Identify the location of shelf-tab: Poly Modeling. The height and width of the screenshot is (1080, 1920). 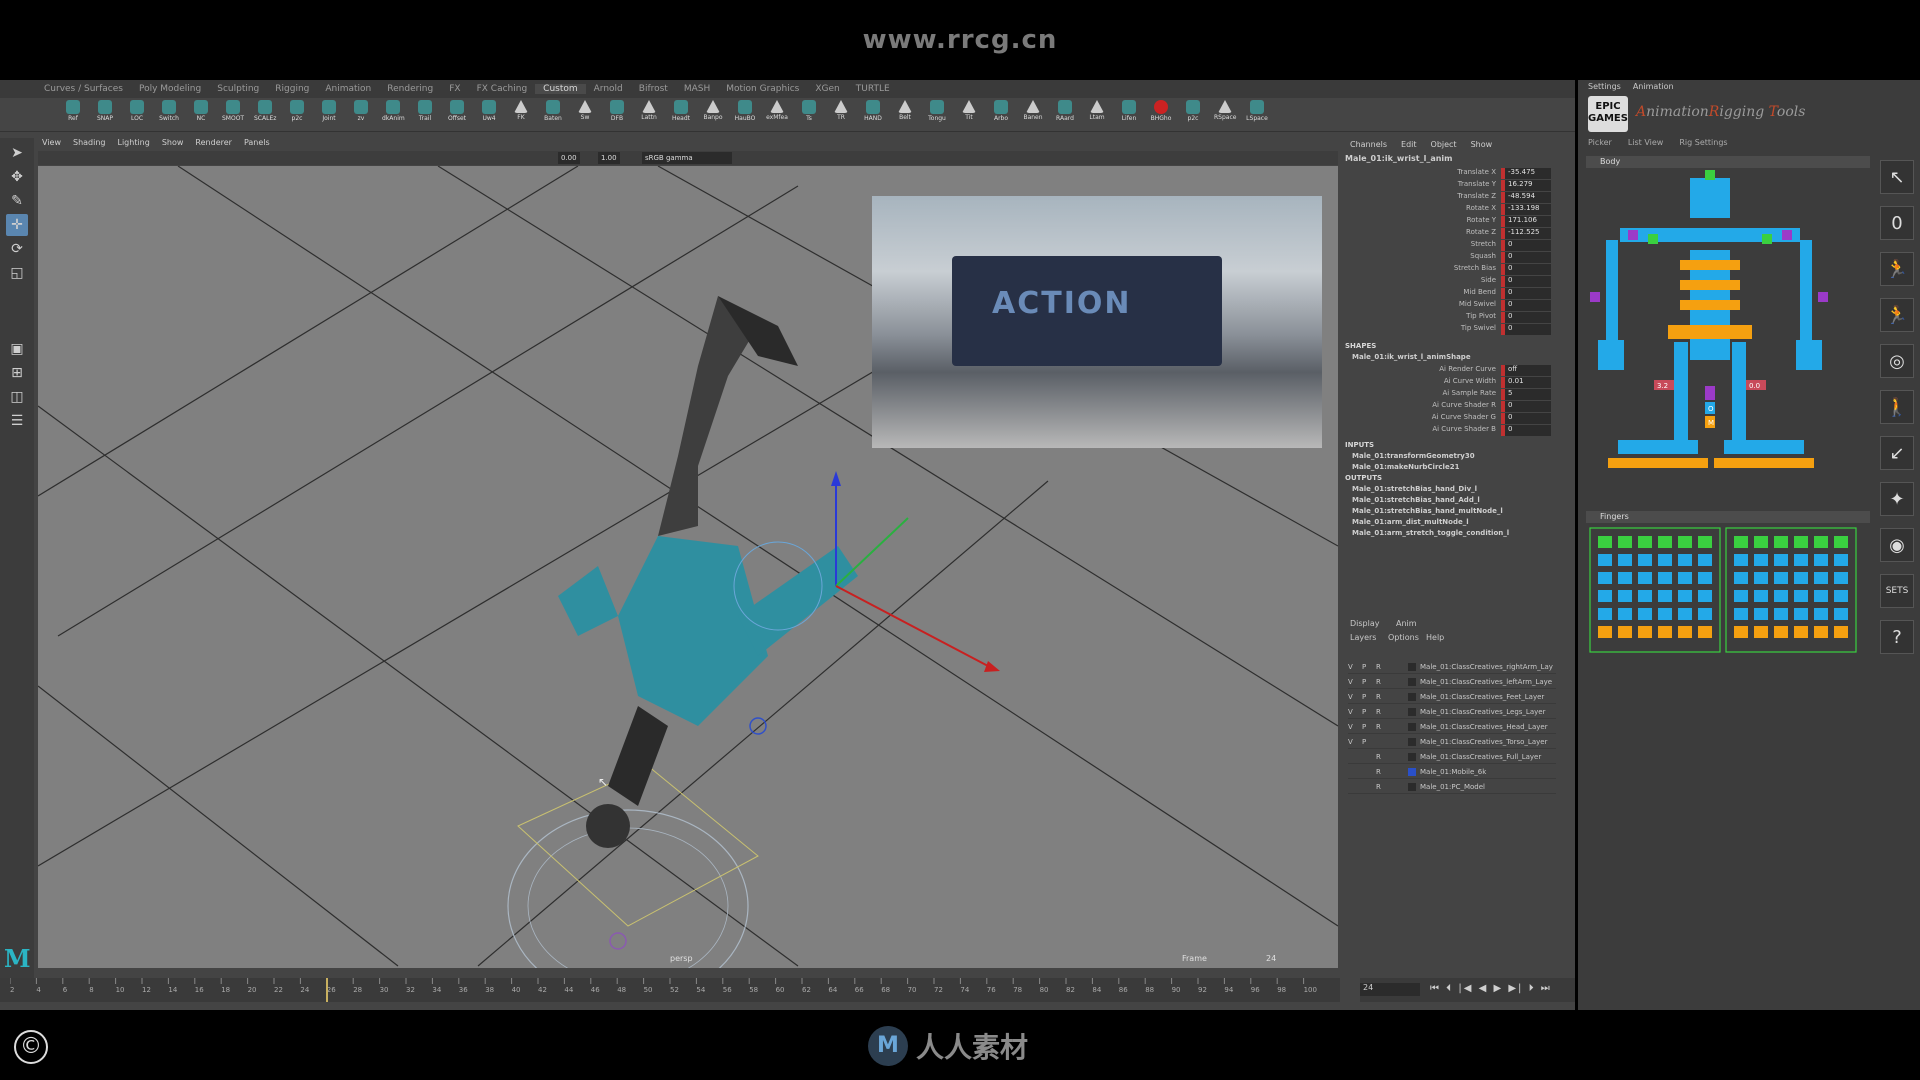
(170, 89).